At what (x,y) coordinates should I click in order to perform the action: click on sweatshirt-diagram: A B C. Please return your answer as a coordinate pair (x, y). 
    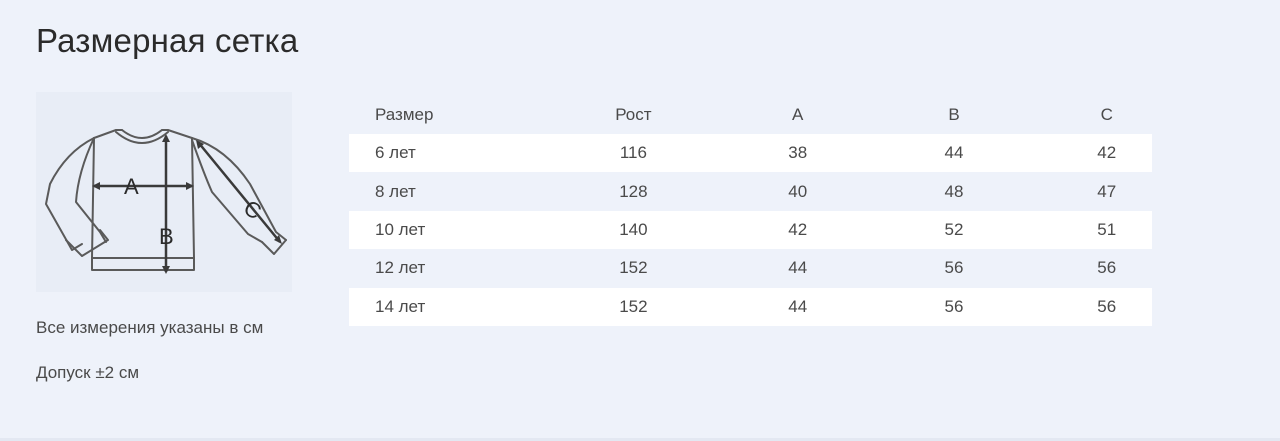
    Looking at the image, I should click on (164, 192).